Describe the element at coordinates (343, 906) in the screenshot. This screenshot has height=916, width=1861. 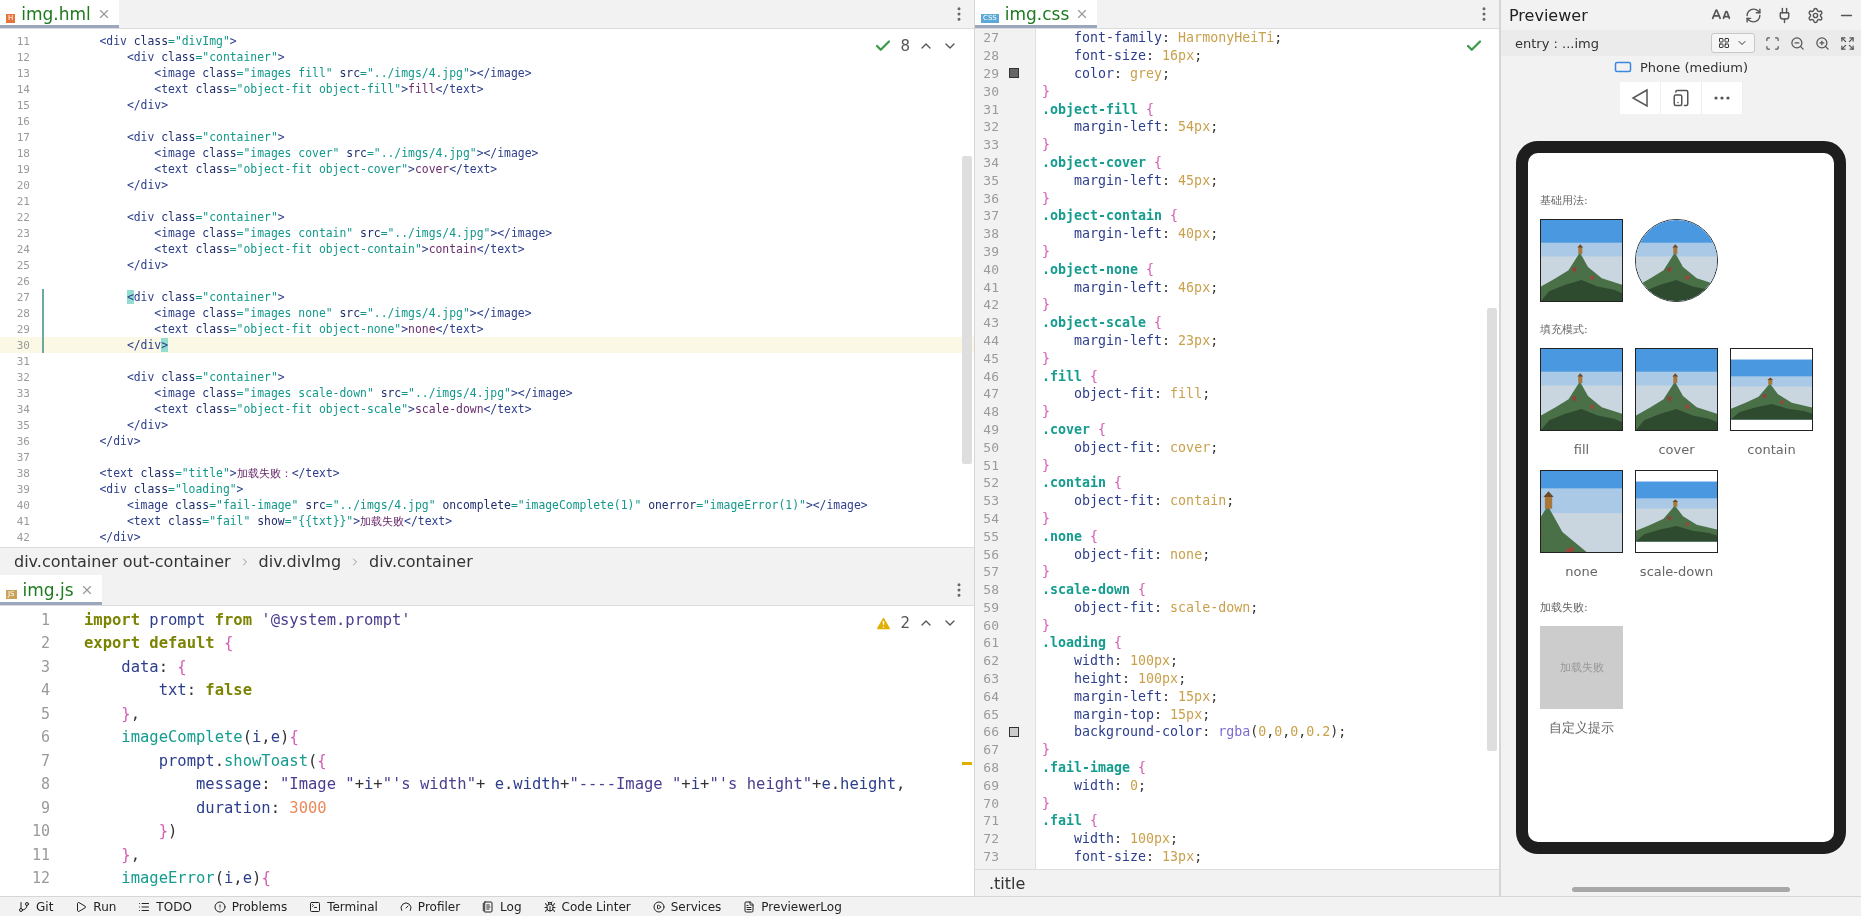
I see `tool-window-button: Terminal` at that location.